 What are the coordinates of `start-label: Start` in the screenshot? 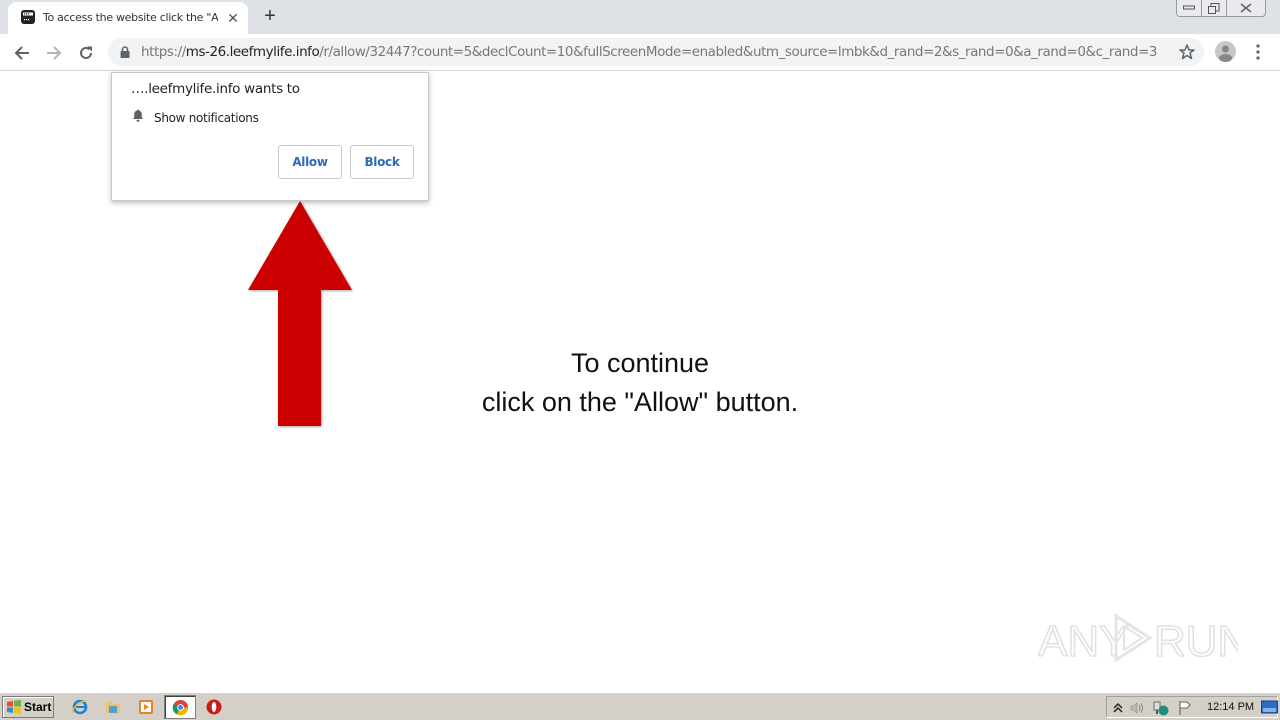 It's located at (38, 707).